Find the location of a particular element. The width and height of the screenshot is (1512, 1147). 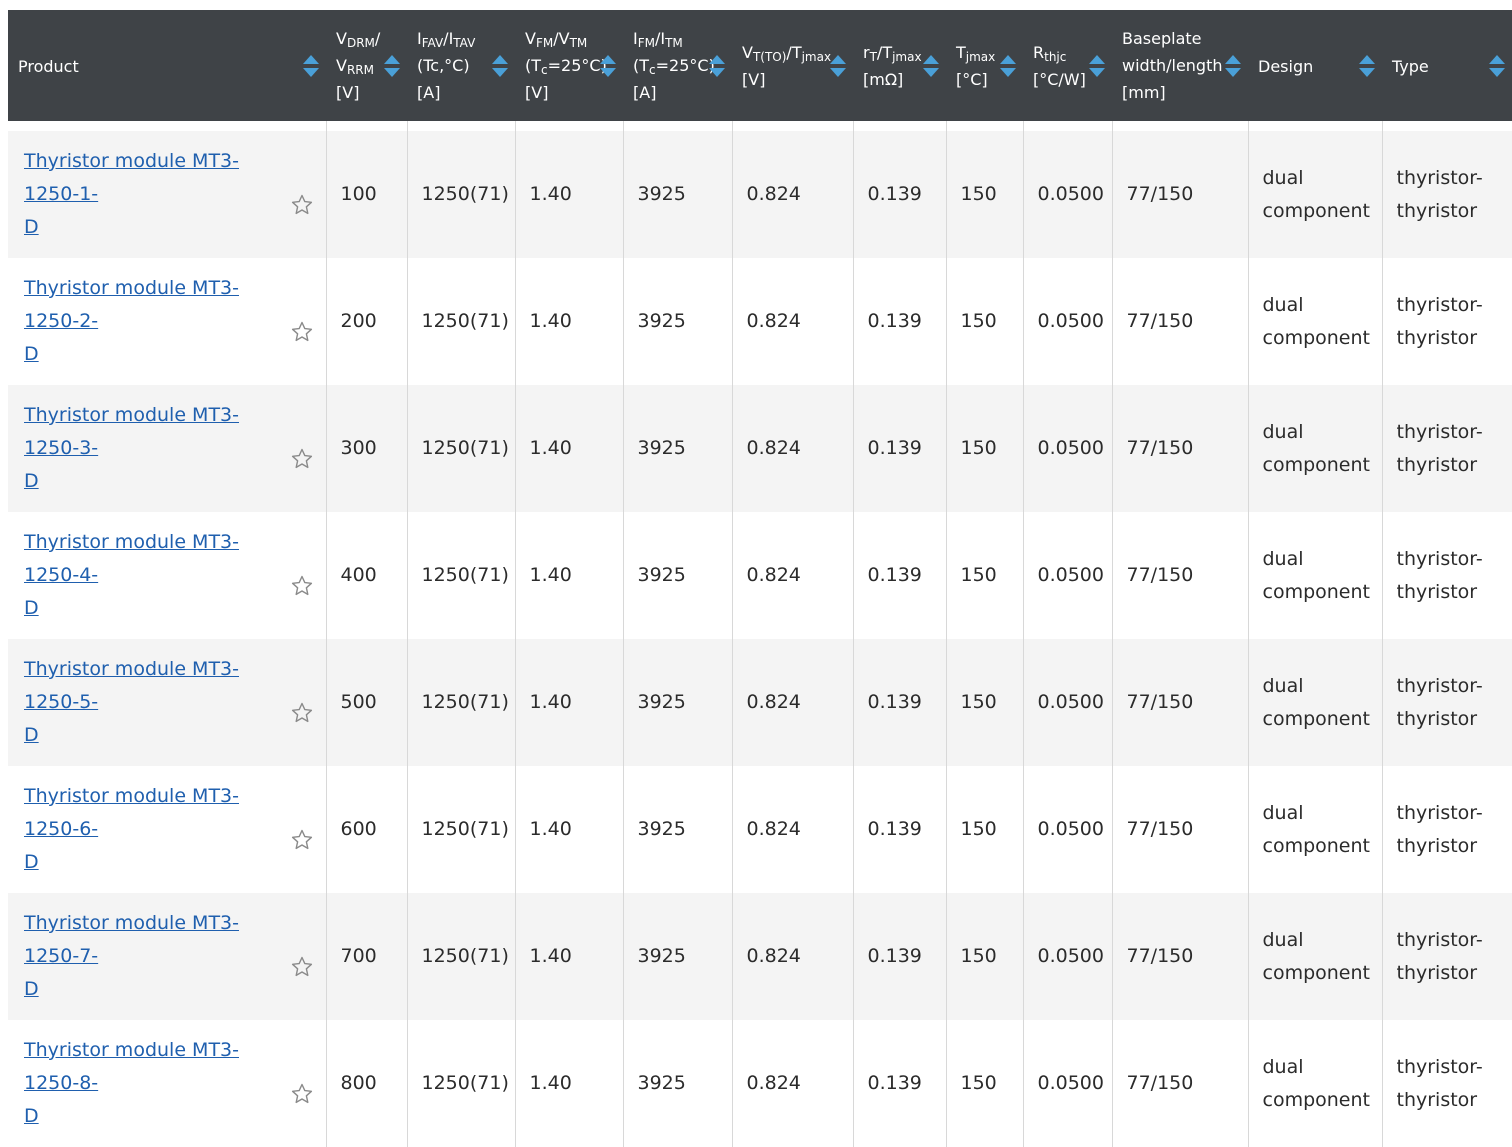

product-link: Thyristor module MT3-1250-4- D is located at coordinates (131, 575).